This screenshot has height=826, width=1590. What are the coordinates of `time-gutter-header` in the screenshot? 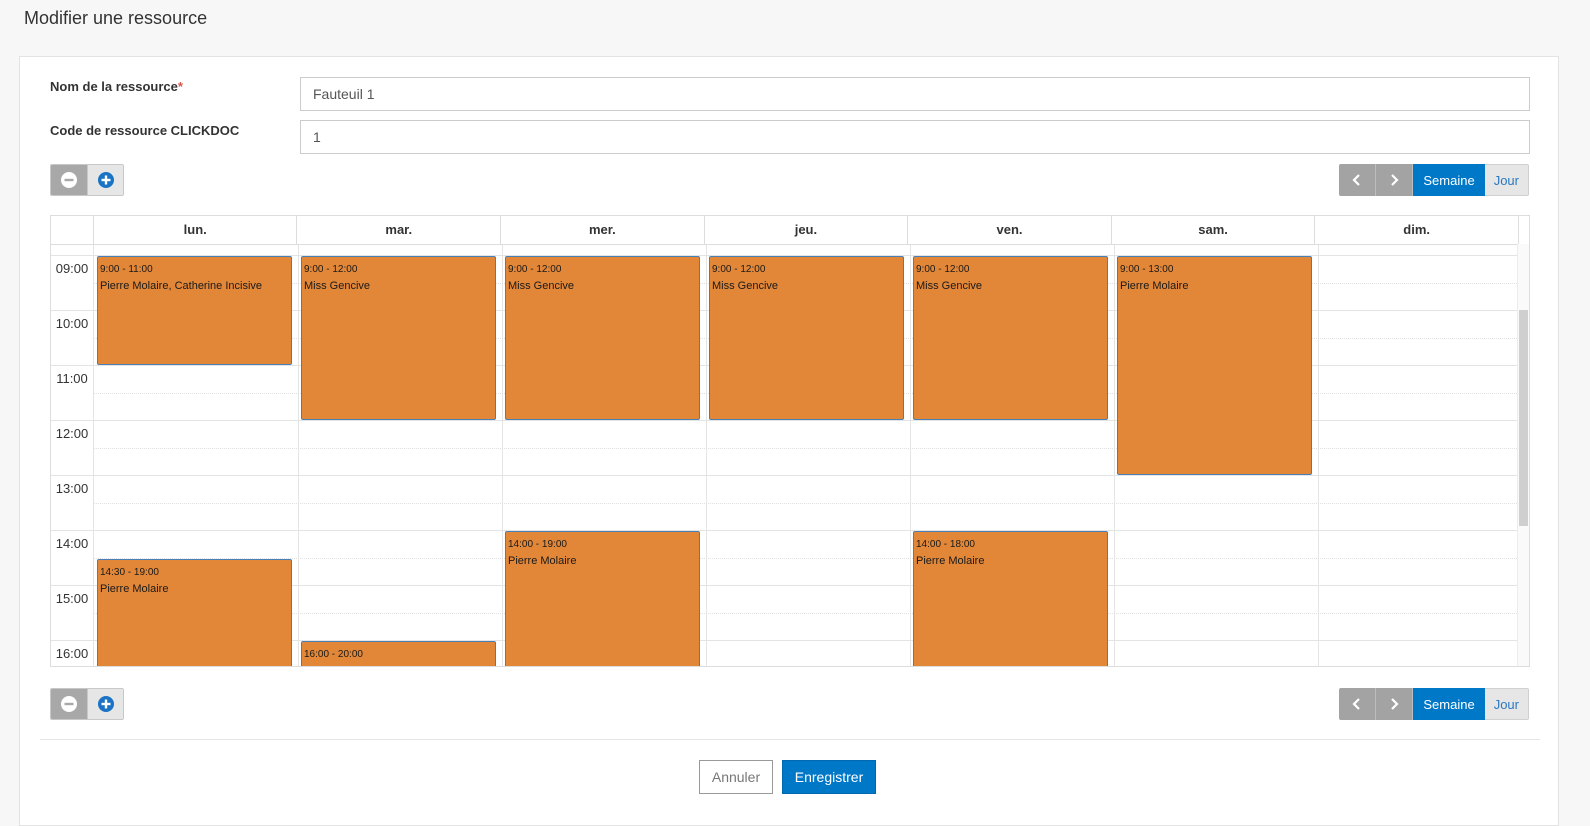 It's located at (72, 230).